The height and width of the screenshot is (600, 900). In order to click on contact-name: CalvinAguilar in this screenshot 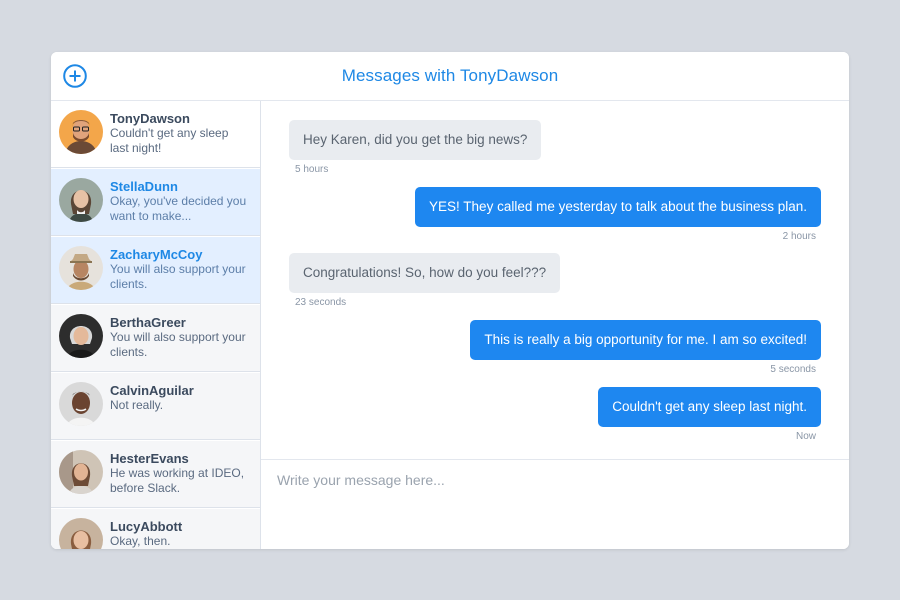, I will do `click(152, 390)`.